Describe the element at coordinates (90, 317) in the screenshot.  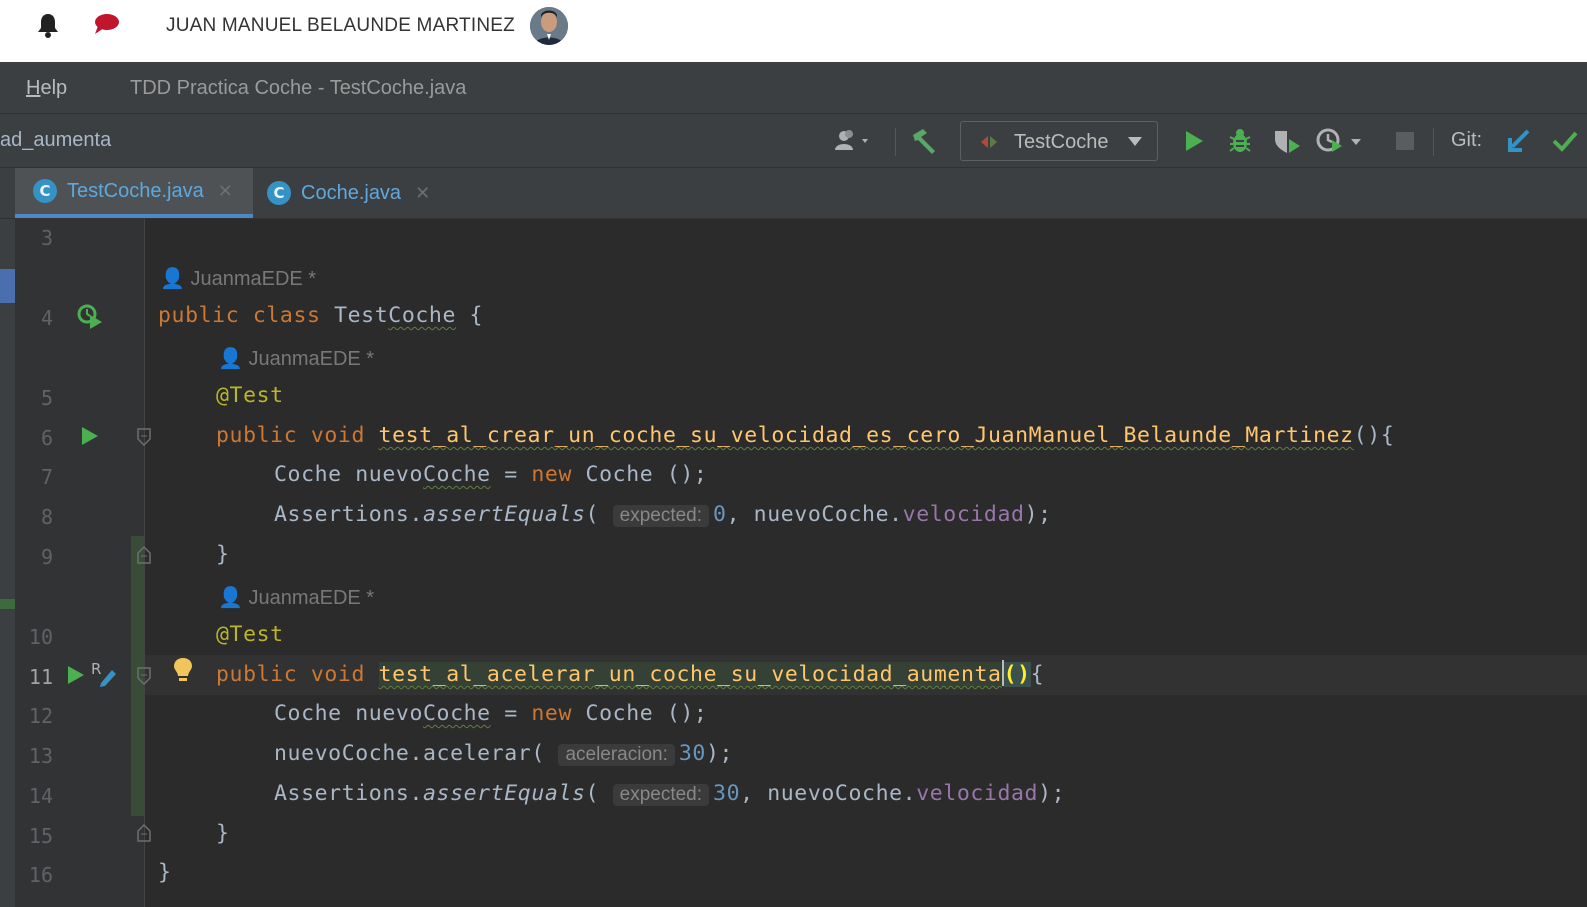
I see `run-class-icon` at that location.